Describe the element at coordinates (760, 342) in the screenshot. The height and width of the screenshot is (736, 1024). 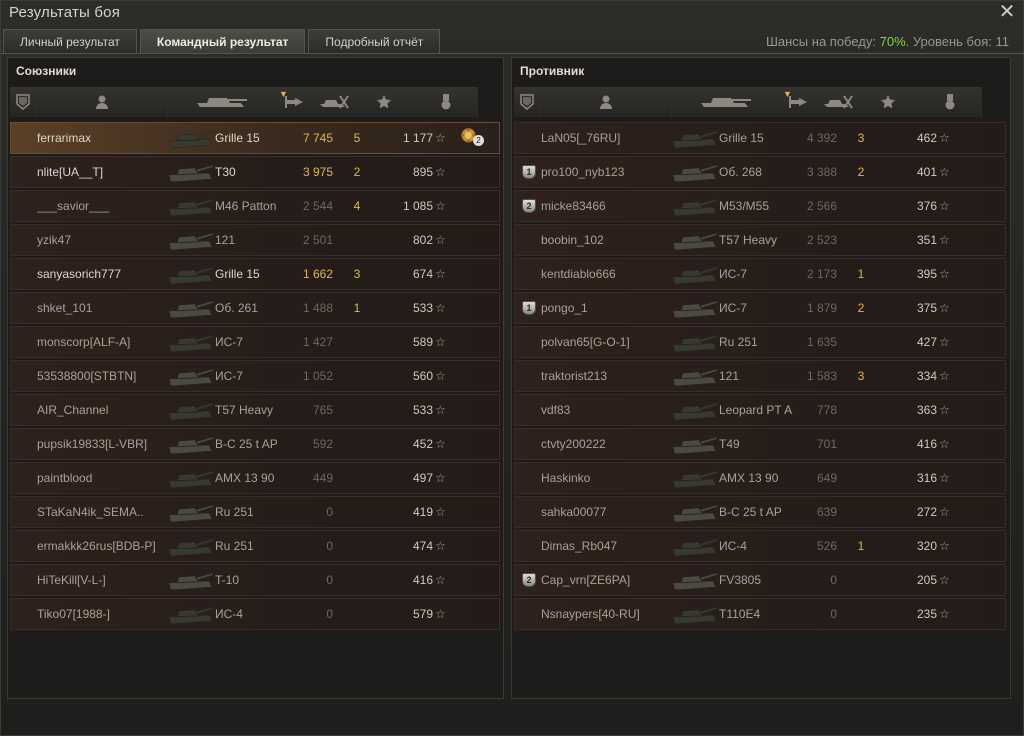
I see `enemy-row: polvan65[G-O-1] Ru 251 1 635 427 ☆` at that location.